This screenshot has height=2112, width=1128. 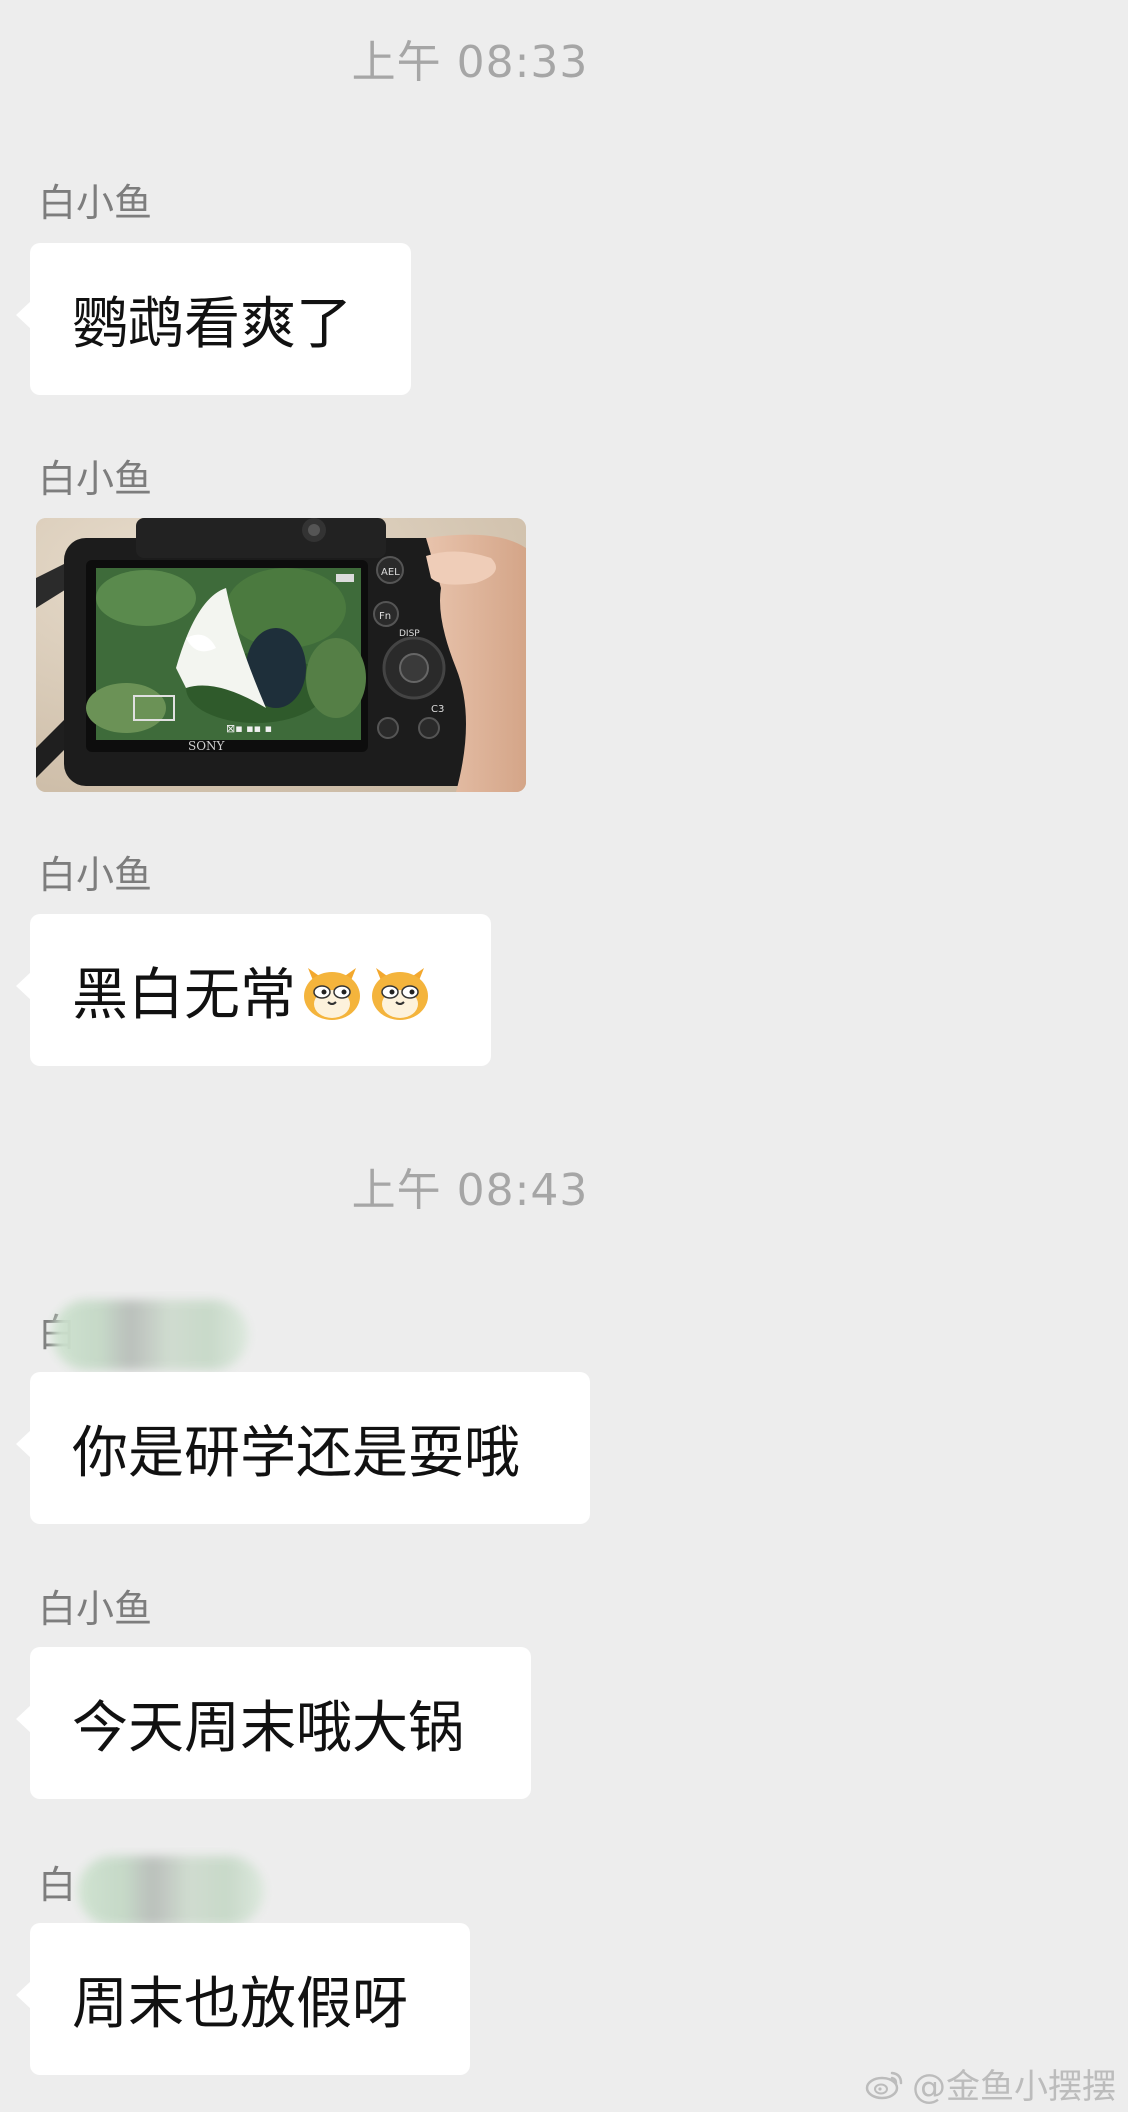 What do you see at coordinates (470, 1190) in the screenshot?
I see `timestamp: 上午 08:43` at bounding box center [470, 1190].